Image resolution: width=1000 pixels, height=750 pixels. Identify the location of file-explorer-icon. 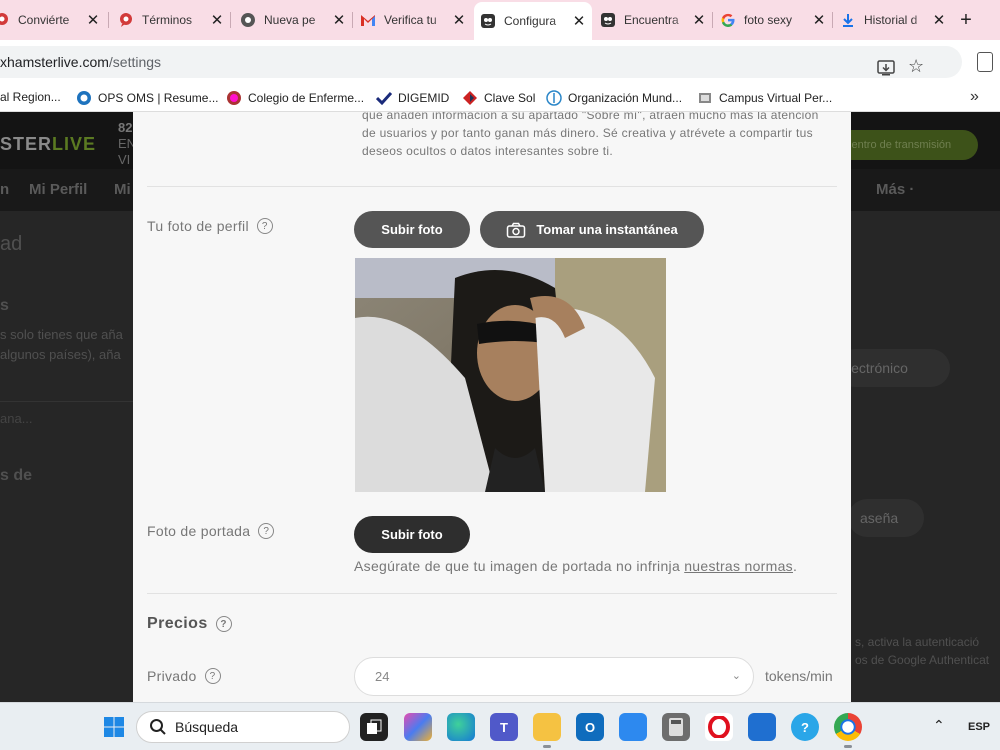
(547, 727).